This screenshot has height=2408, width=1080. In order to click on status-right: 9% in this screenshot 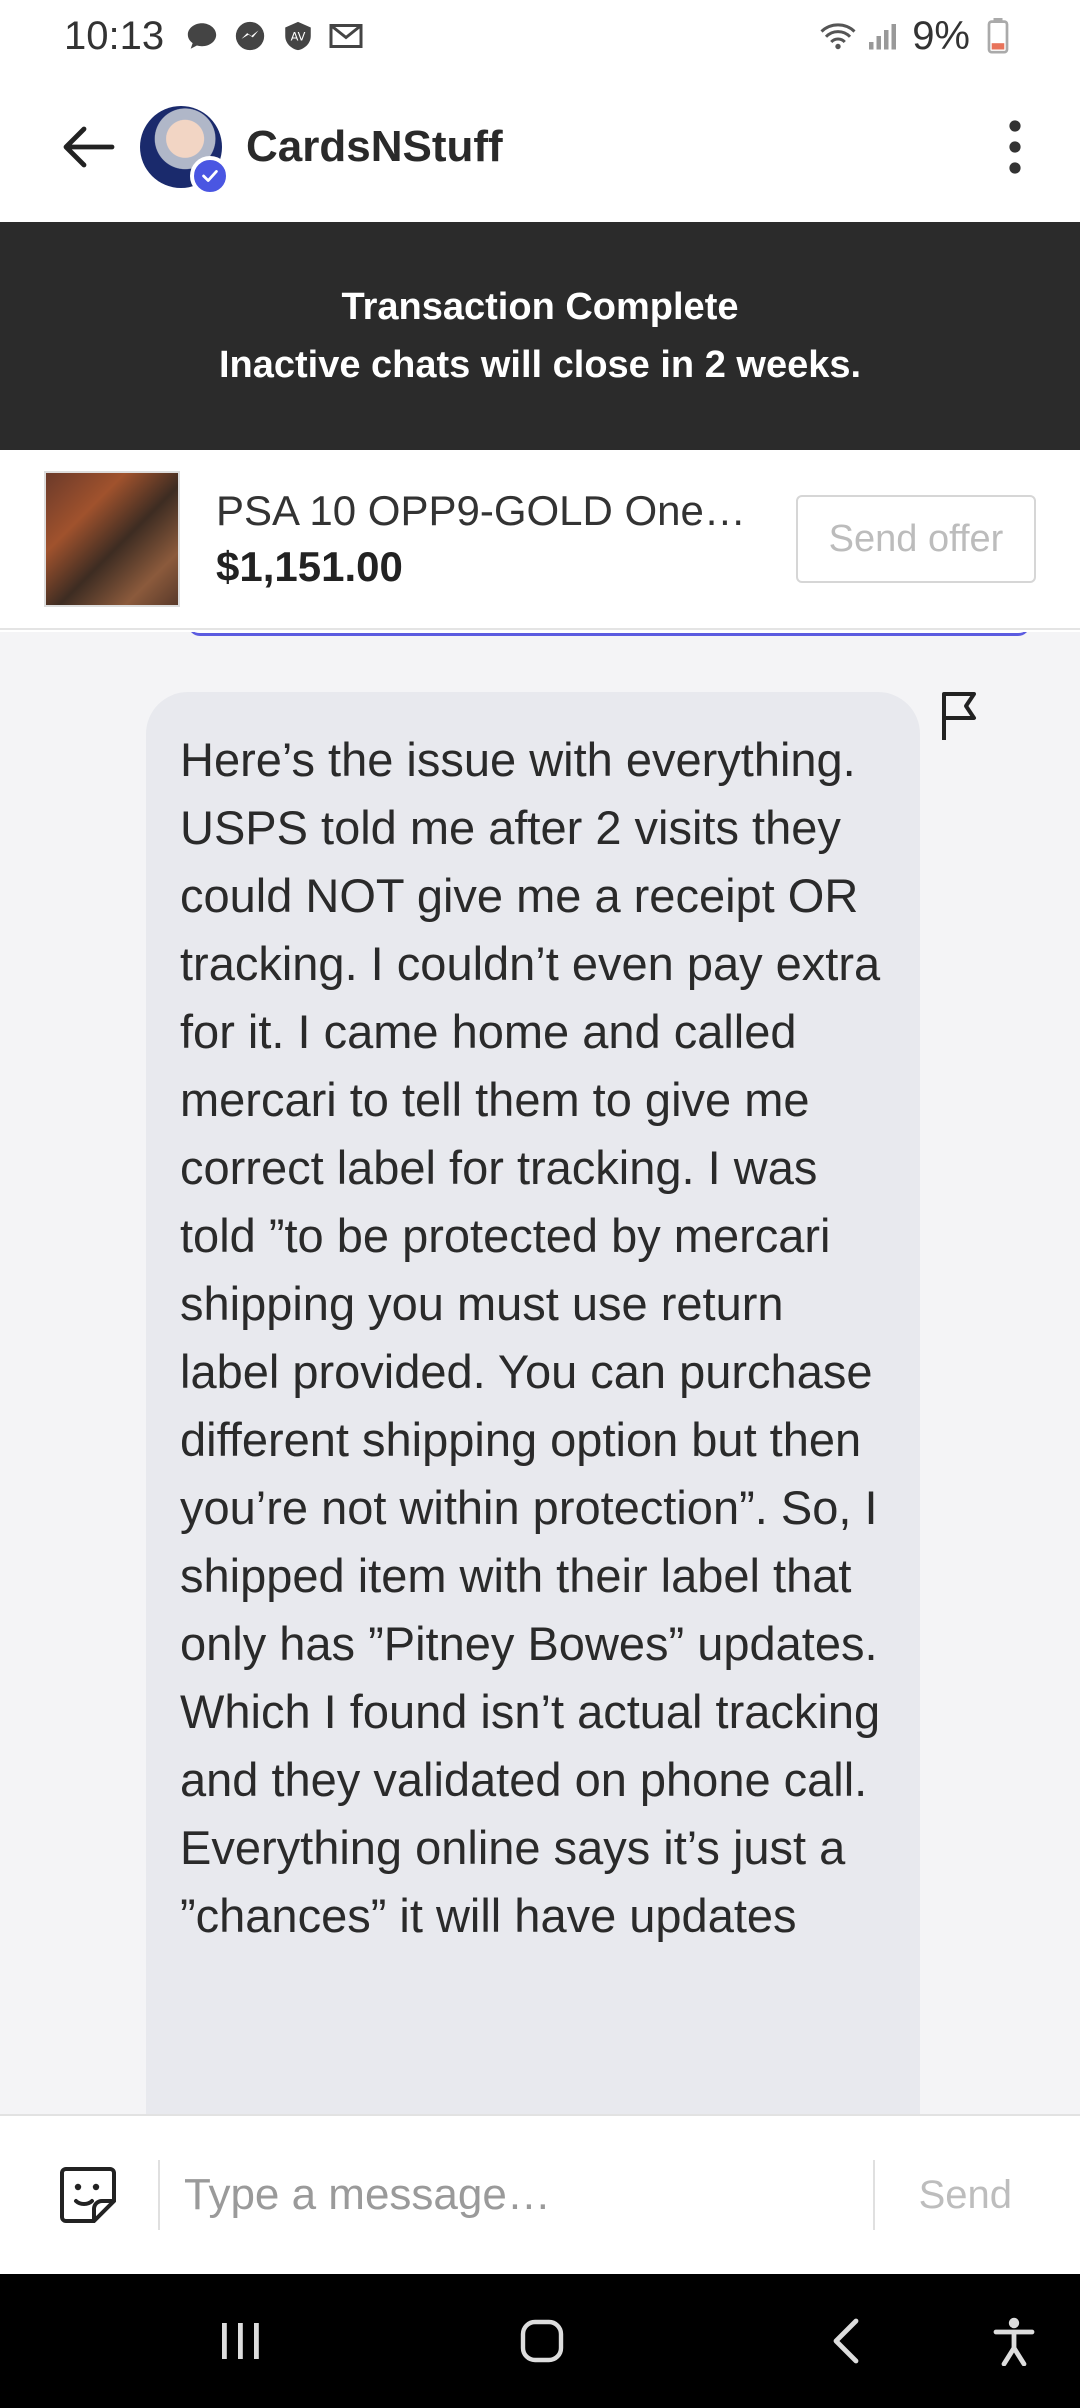, I will do `click(918, 36)`.